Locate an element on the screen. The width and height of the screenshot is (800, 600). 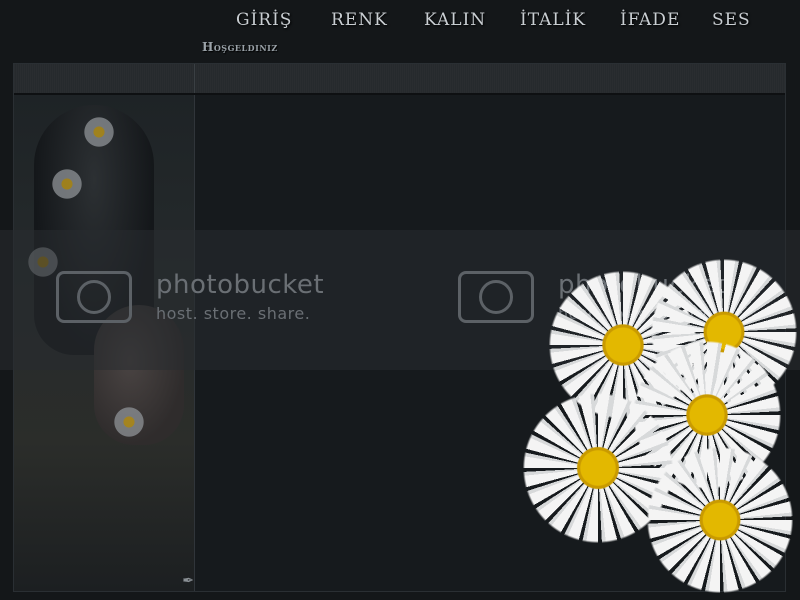
nav-item-renk: RENK is located at coordinates (359, 20).